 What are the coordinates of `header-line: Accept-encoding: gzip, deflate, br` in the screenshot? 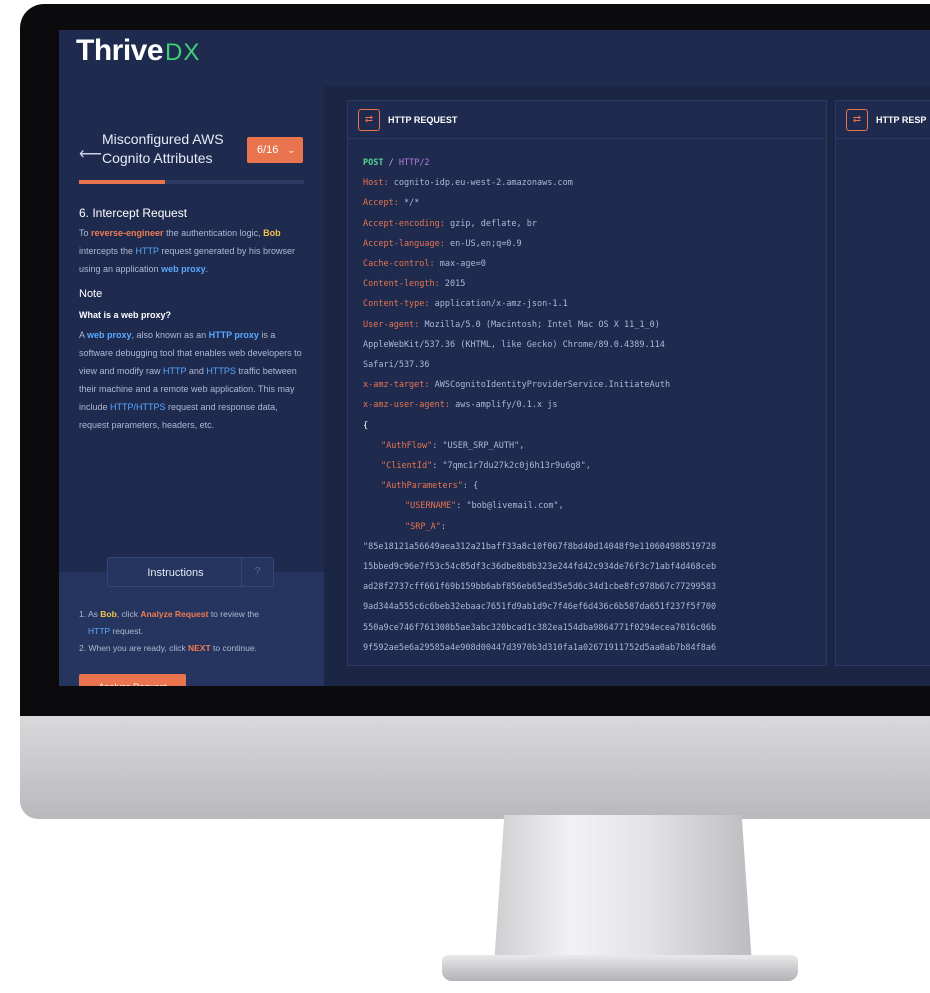 It's located at (450, 223).